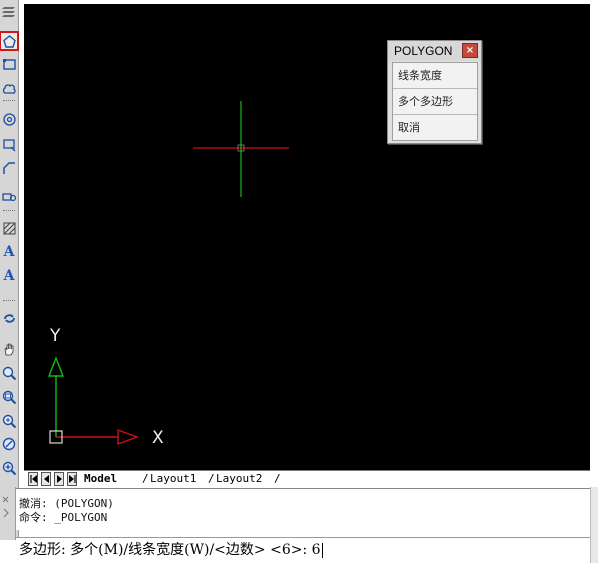 Image resolution: width=600 pixels, height=569 pixels. I want to click on insert-icon, so click(9, 145).